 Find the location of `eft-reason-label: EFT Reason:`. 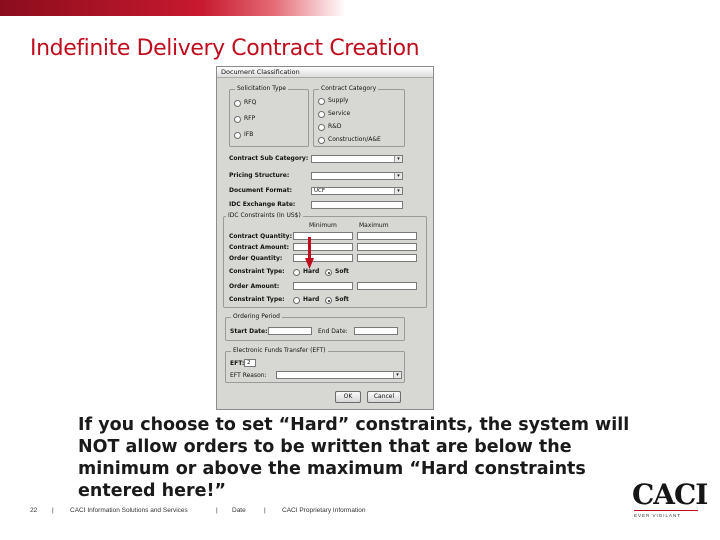

eft-reason-label: EFT Reason: is located at coordinates (248, 375).